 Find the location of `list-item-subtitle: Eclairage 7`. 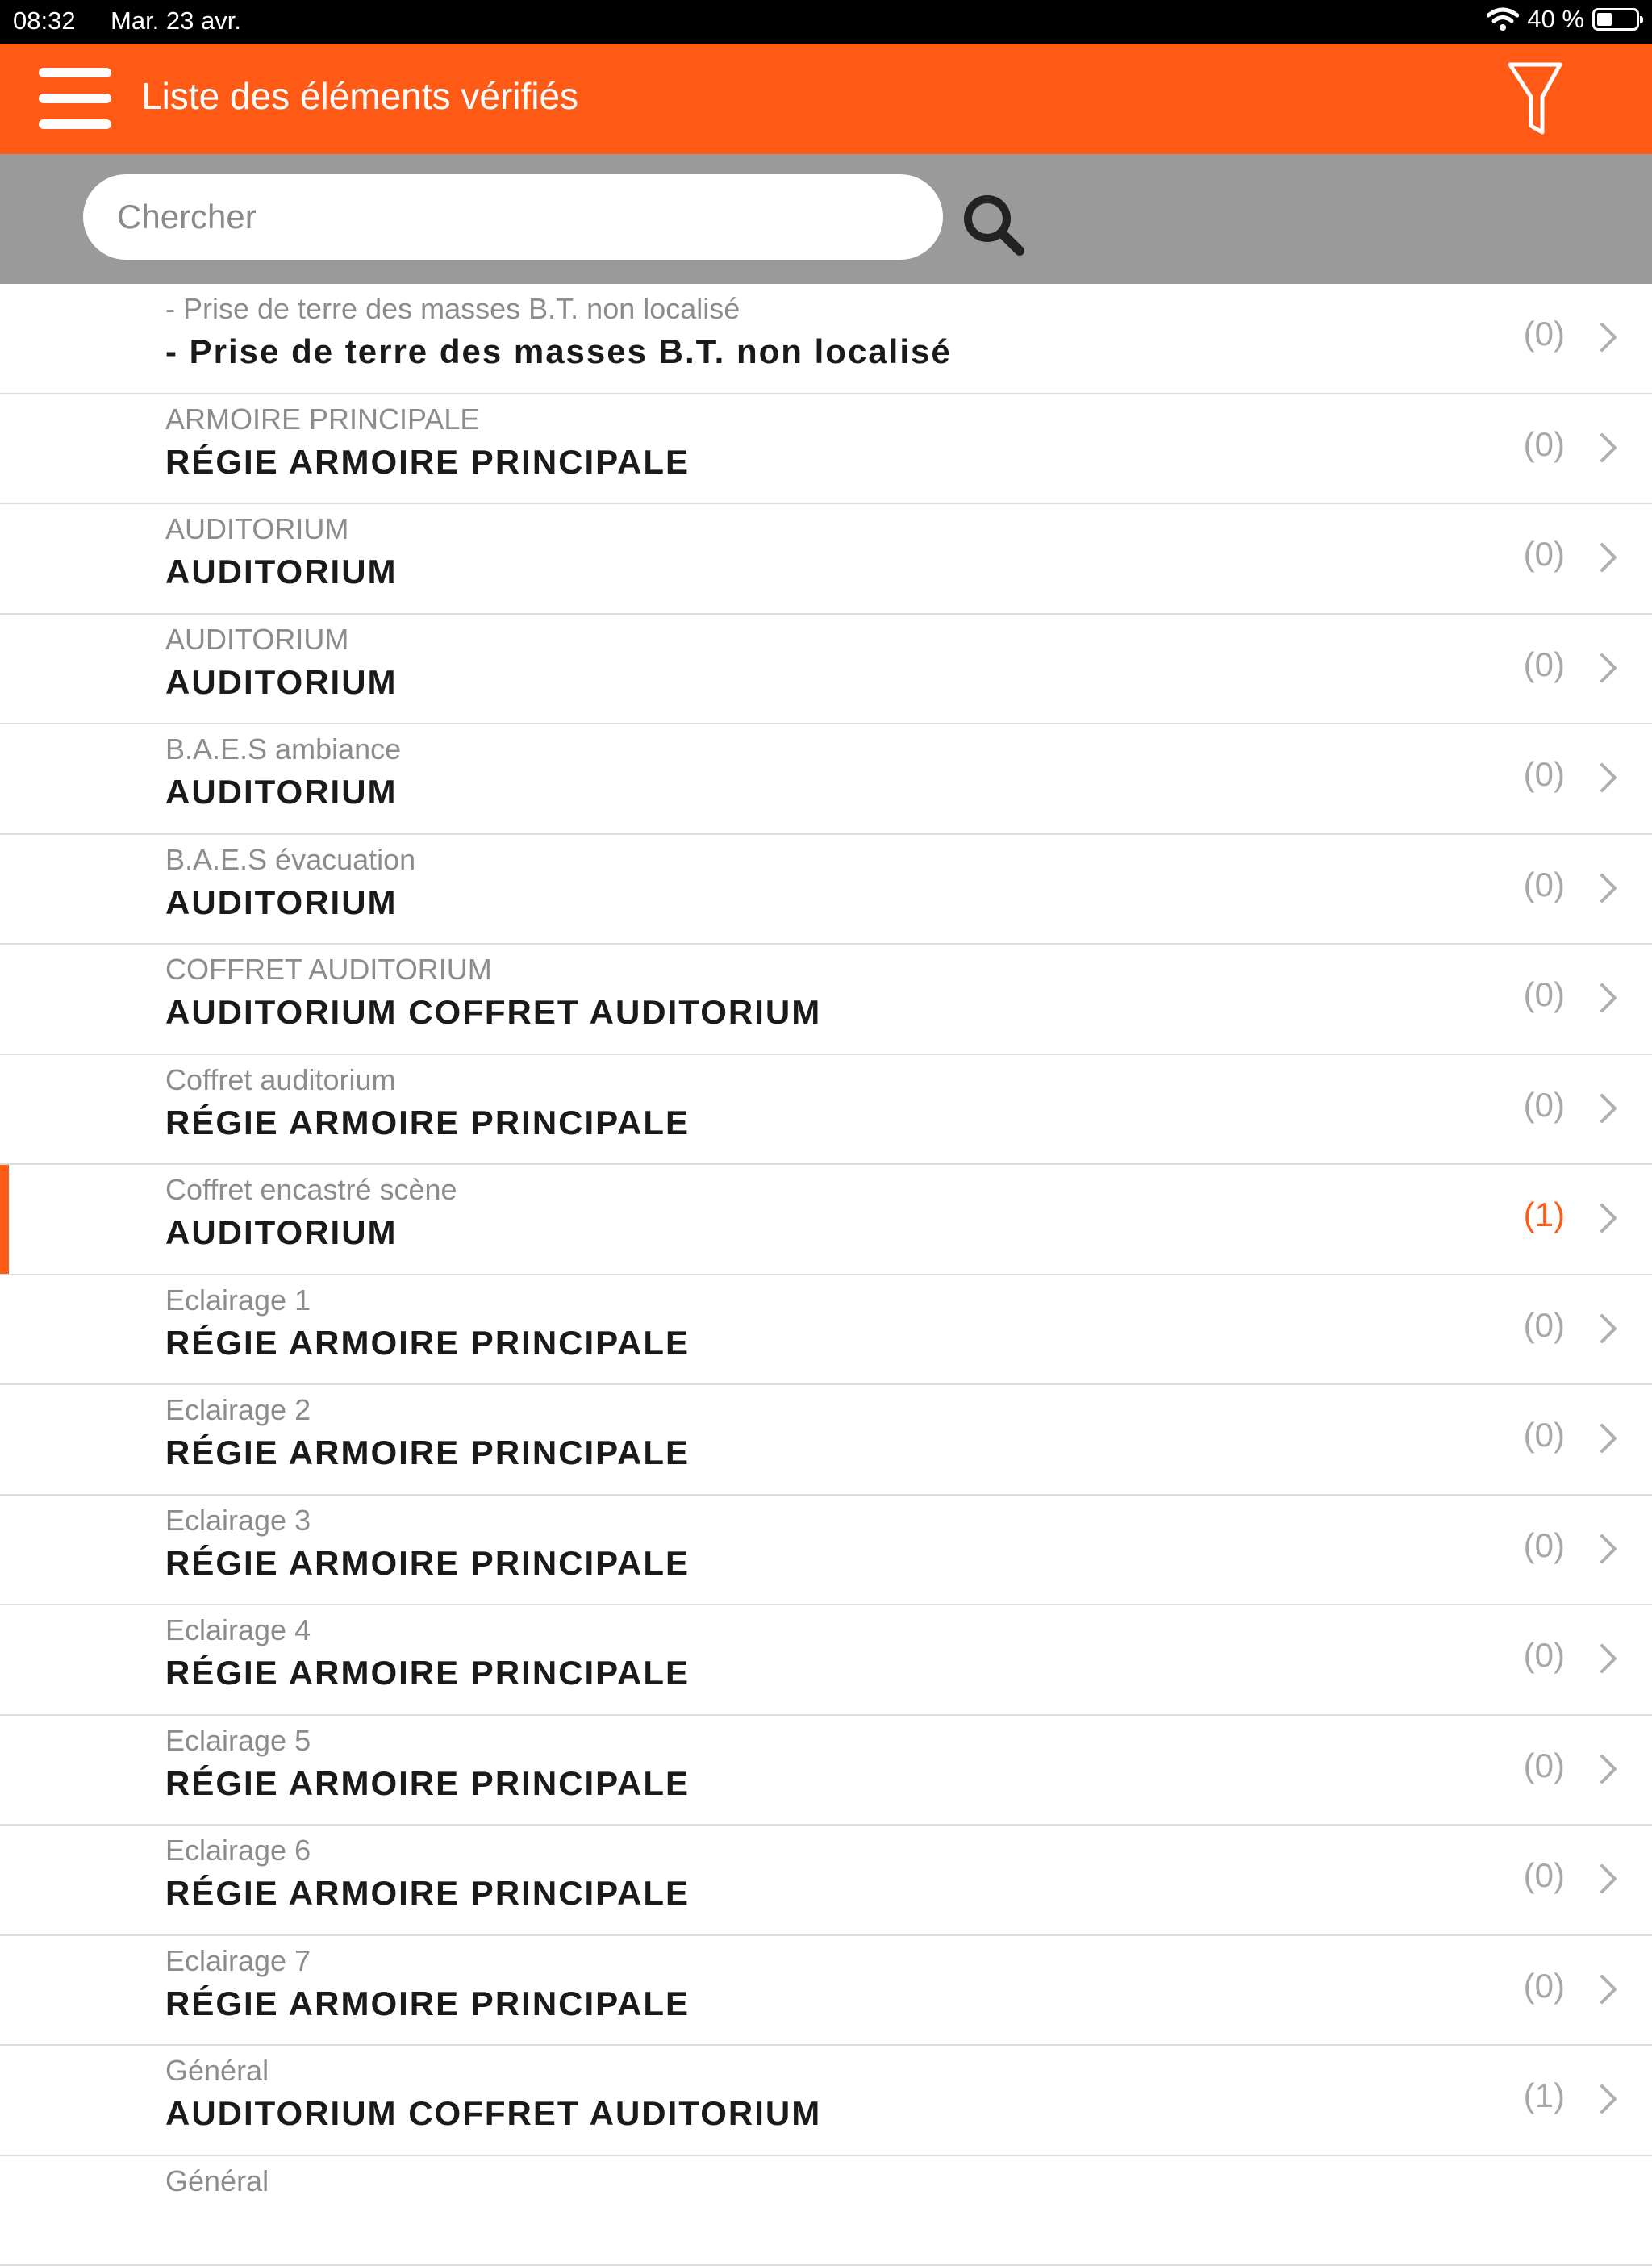

list-item-subtitle: Eclairage 7 is located at coordinates (238, 1961).